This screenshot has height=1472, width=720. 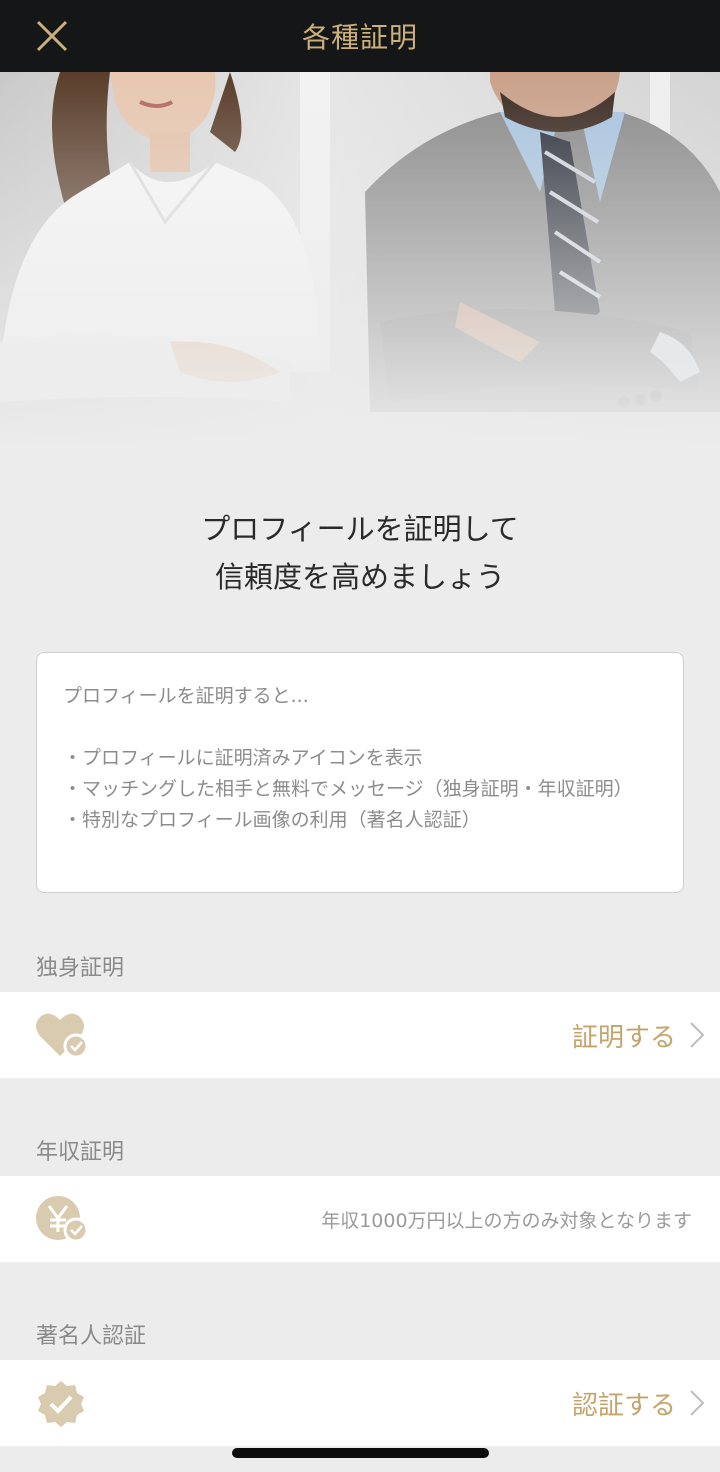 I want to click on income-cert-row: 年収1000万円以上の方のみ対象となります, so click(x=360, y=1219).